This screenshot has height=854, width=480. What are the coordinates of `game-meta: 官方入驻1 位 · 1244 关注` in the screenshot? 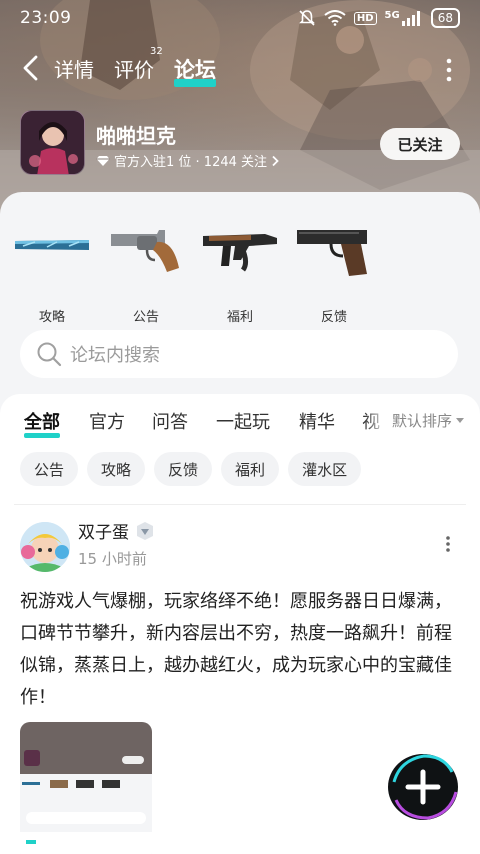 It's located at (187, 160).